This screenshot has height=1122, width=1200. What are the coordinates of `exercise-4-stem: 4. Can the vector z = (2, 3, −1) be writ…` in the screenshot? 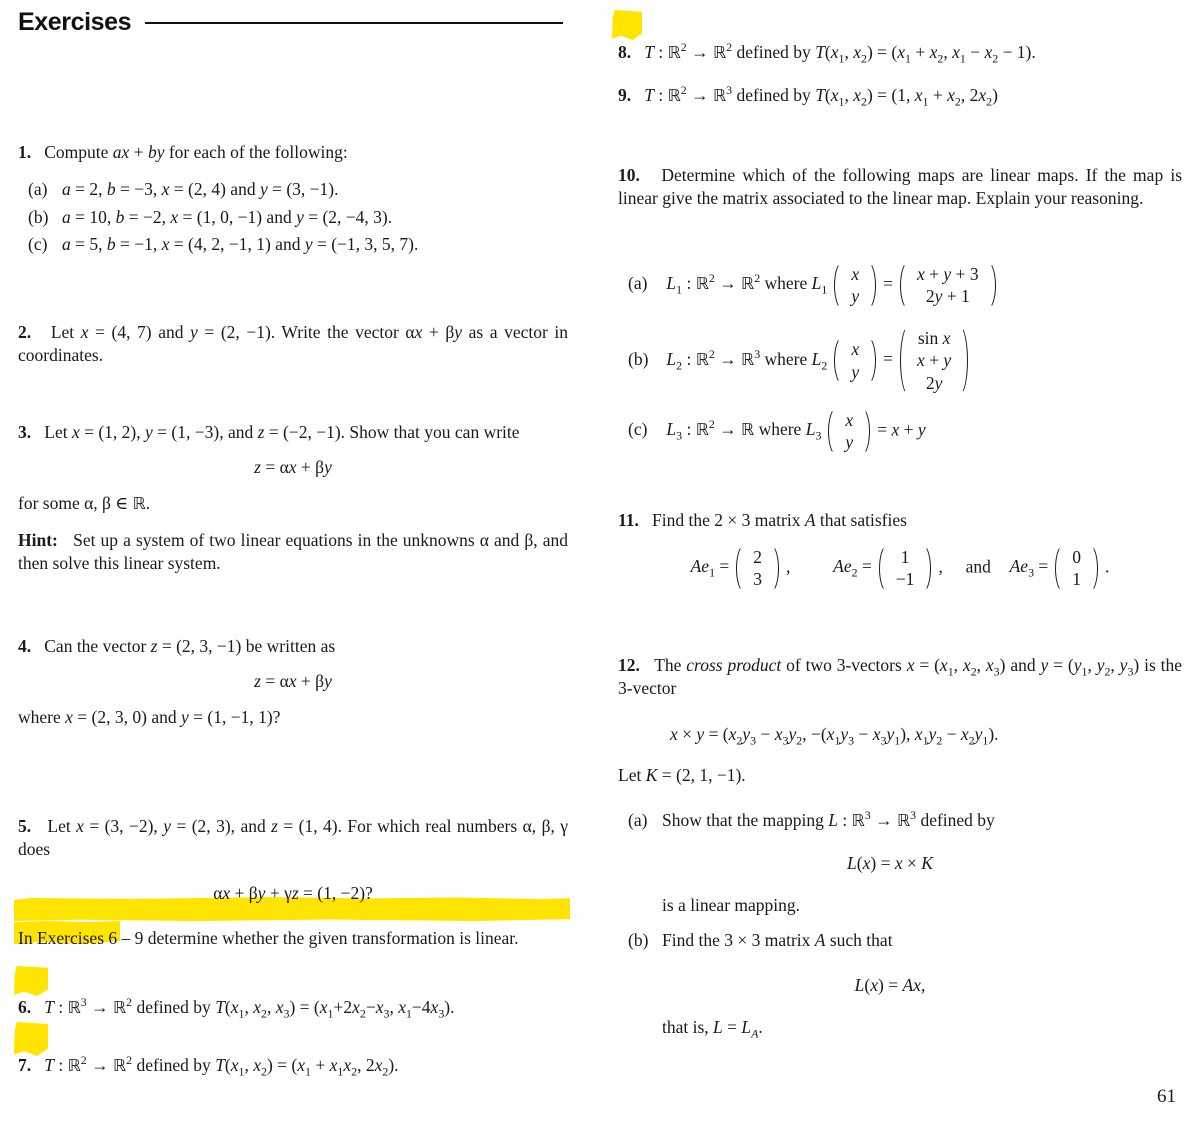 It's located at (293, 646).